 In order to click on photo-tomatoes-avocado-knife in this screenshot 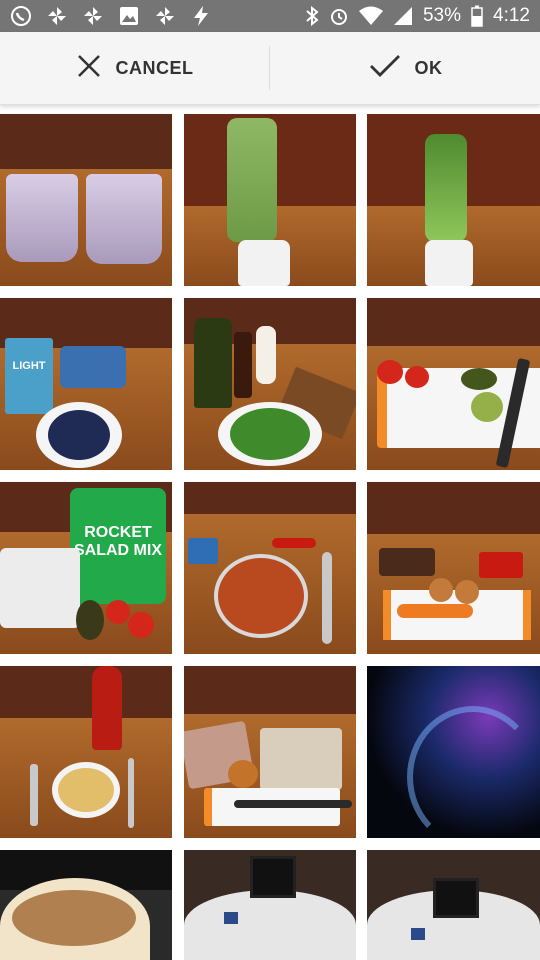, I will do `click(453, 384)`.